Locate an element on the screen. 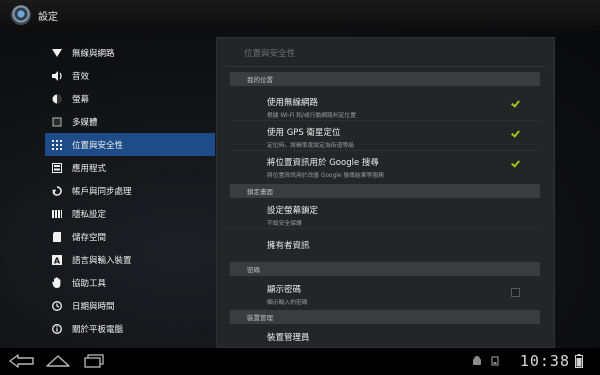  media-icon is located at coordinates (57, 122).